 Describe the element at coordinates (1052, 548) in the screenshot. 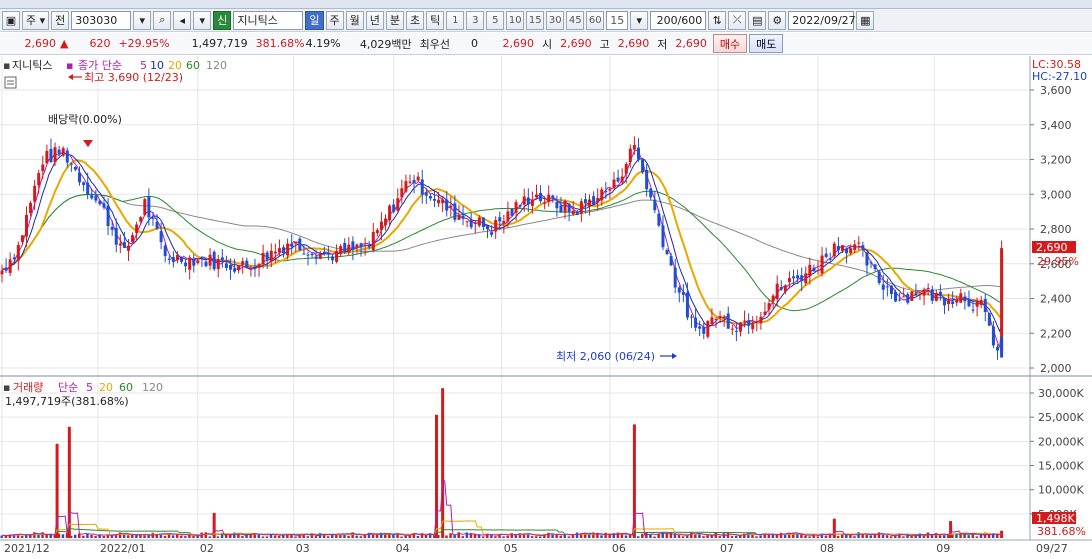

I see `end-date-label: 09/27` at that location.